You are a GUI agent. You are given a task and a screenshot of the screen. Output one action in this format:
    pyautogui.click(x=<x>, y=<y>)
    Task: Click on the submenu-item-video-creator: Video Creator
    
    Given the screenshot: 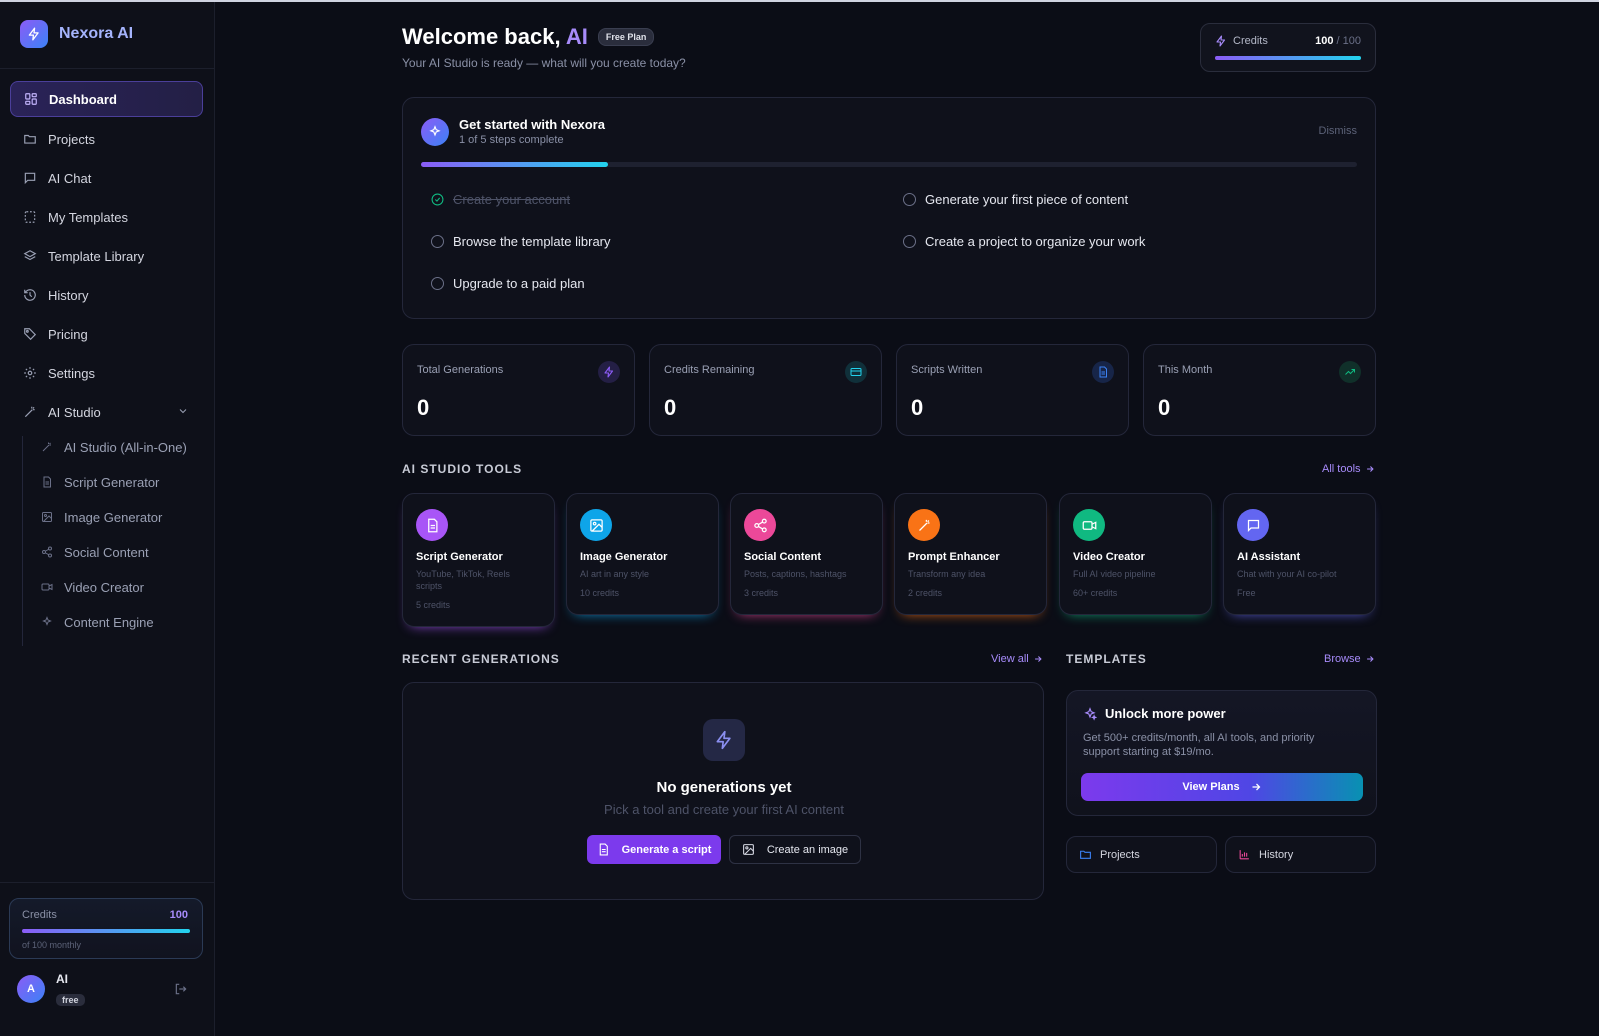 What is the action you would take?
    pyautogui.click(x=92, y=587)
    